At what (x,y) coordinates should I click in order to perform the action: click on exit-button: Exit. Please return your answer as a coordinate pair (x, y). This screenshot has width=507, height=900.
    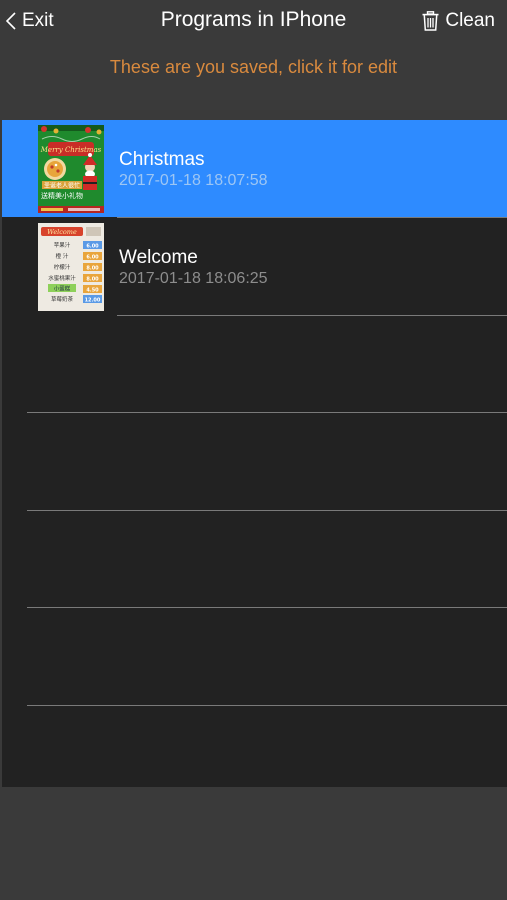
    Looking at the image, I should click on (30, 21).